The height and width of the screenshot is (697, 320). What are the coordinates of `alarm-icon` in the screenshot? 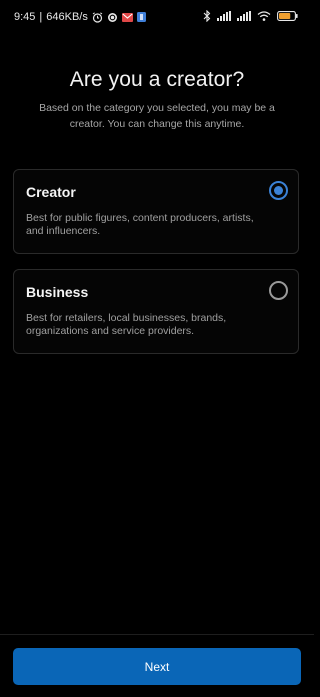 It's located at (97, 17).